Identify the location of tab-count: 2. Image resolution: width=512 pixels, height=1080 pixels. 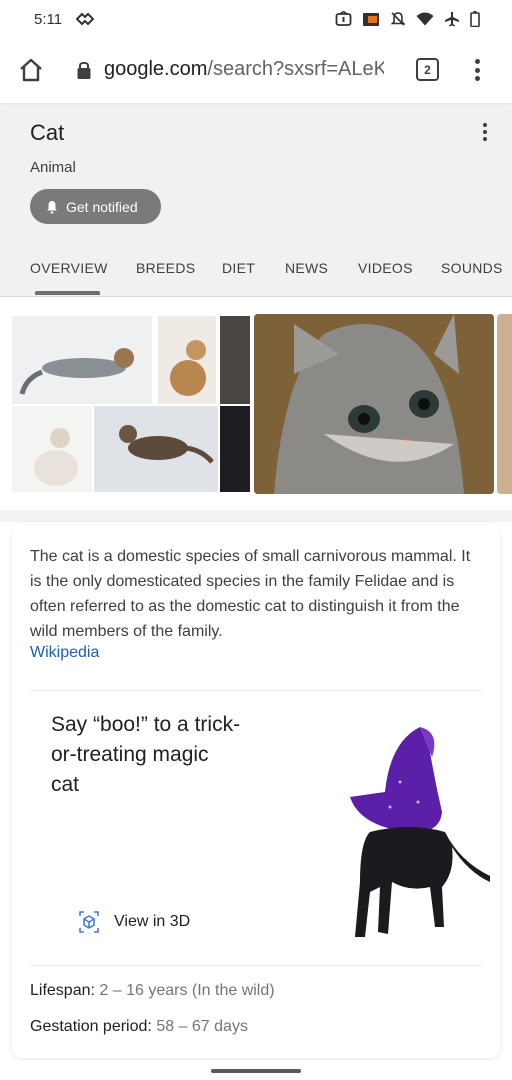
(427, 69).